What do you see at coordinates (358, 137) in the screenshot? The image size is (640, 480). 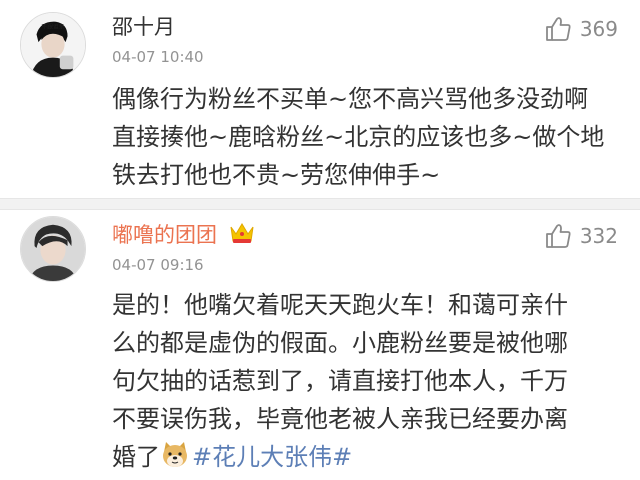 I see `comment-line: 直接揍他~鹿晗粉丝~北京的应该也多~做个地` at bounding box center [358, 137].